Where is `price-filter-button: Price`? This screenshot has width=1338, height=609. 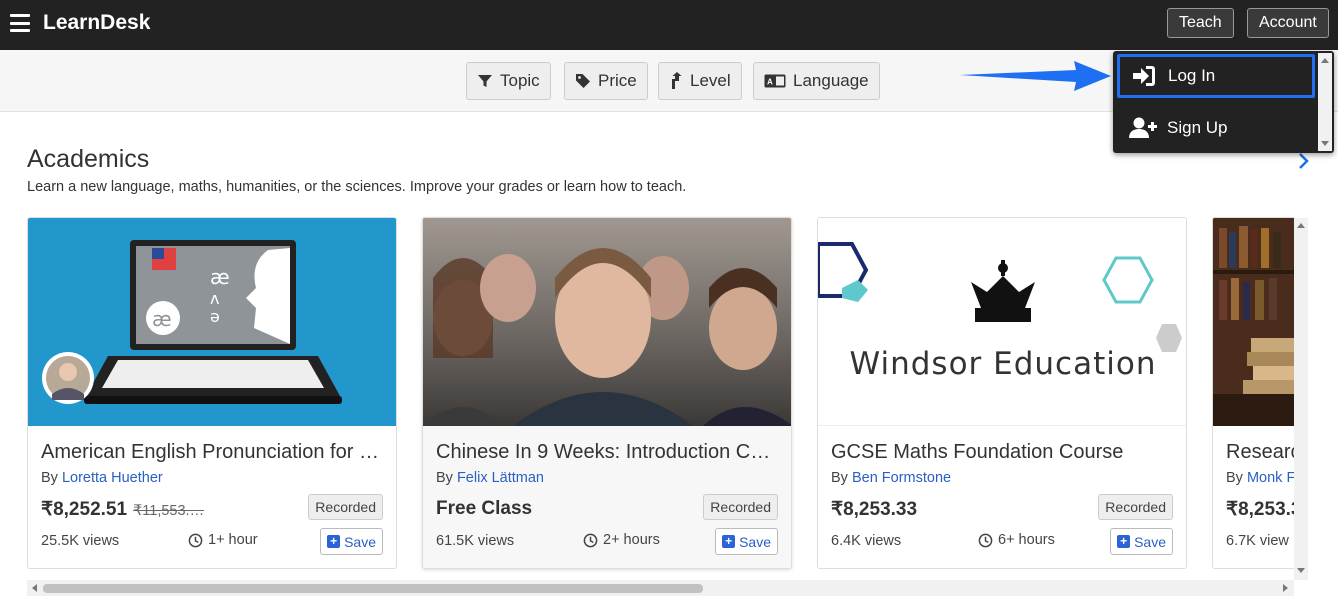
price-filter-button: Price is located at coordinates (606, 81).